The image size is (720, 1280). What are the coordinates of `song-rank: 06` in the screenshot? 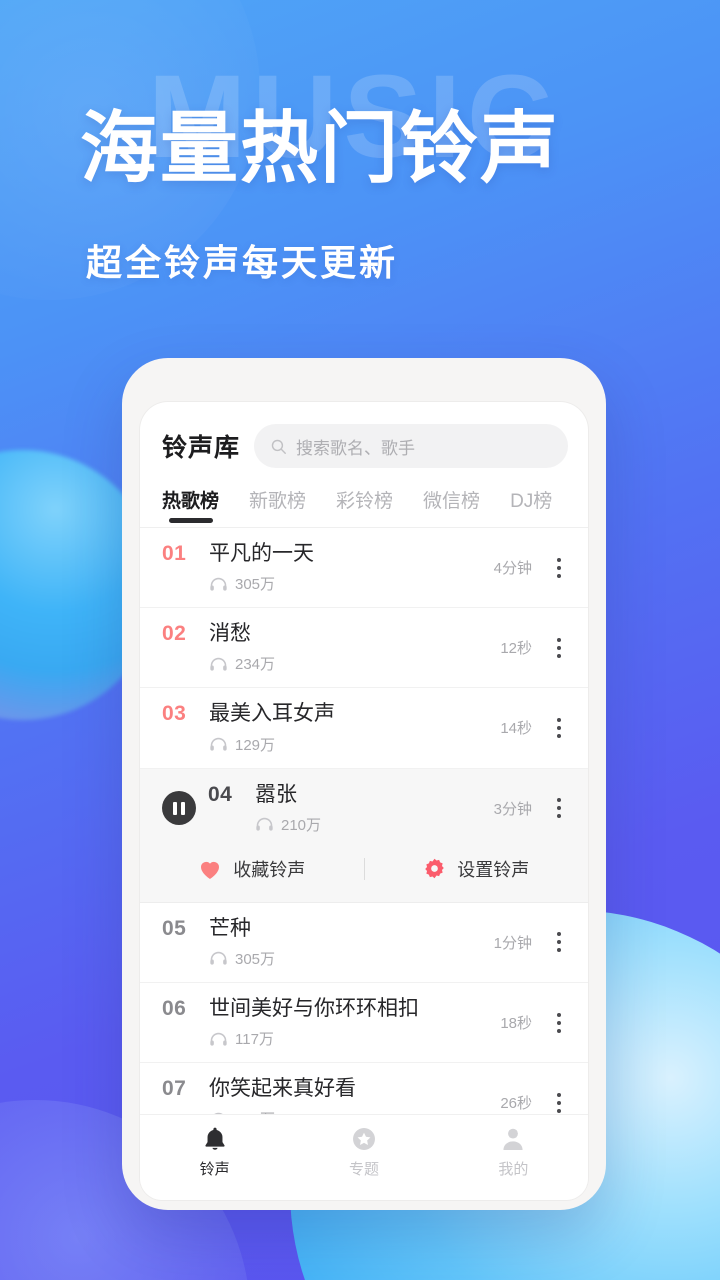 It's located at (174, 1008).